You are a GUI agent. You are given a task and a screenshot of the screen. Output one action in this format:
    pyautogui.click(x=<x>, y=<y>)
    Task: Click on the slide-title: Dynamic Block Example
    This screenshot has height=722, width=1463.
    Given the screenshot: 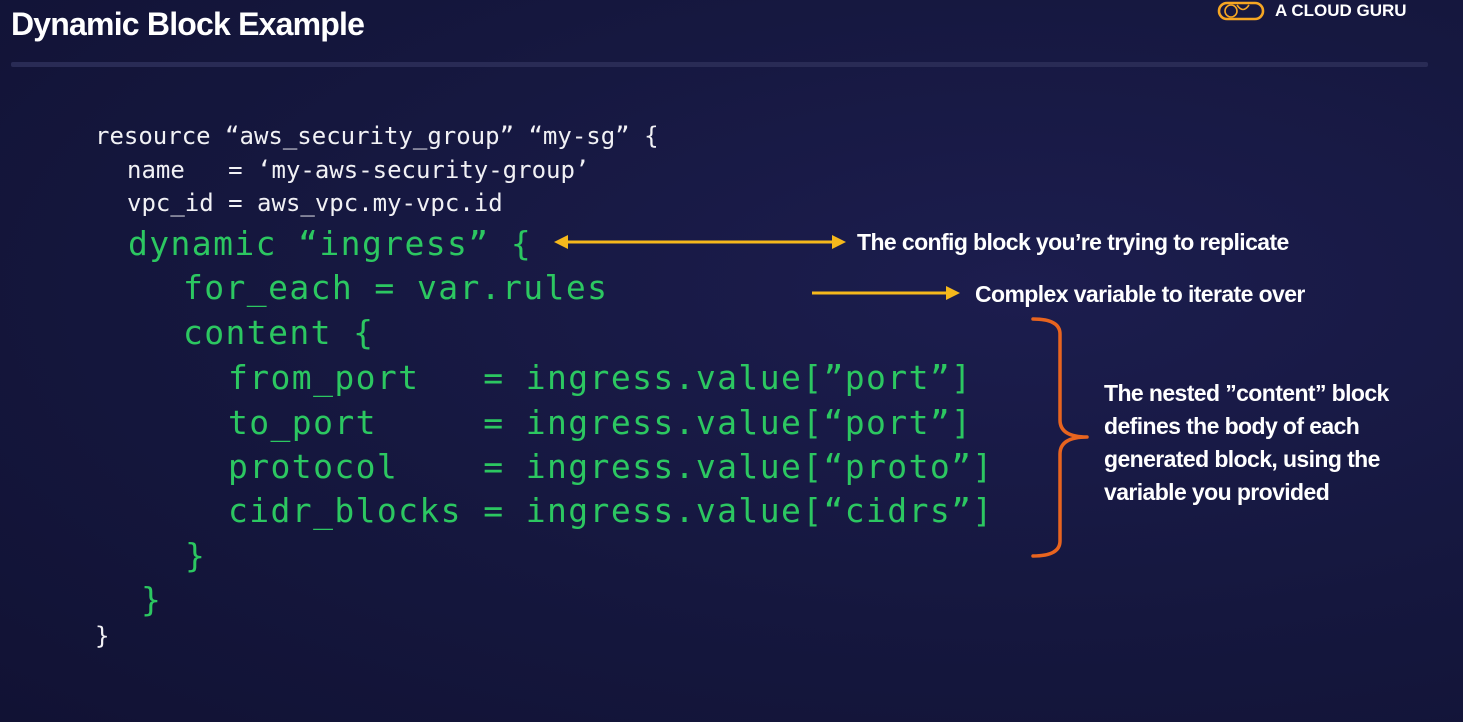 What is the action you would take?
    pyautogui.click(x=188, y=24)
    